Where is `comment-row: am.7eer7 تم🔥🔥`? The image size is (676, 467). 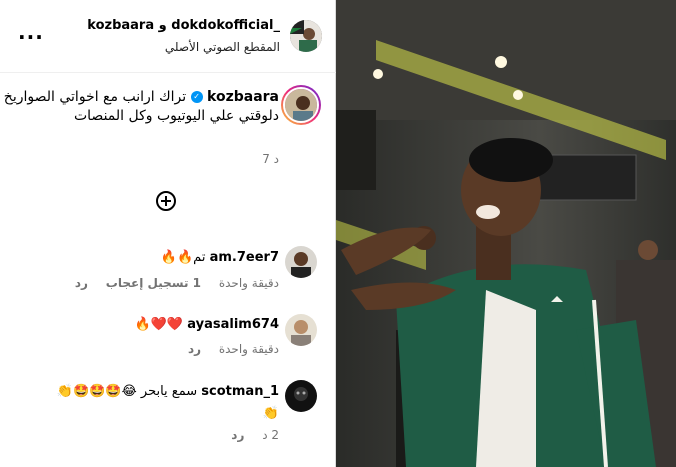 comment-row: am.7eer7 تم🔥🔥 is located at coordinates (220, 257).